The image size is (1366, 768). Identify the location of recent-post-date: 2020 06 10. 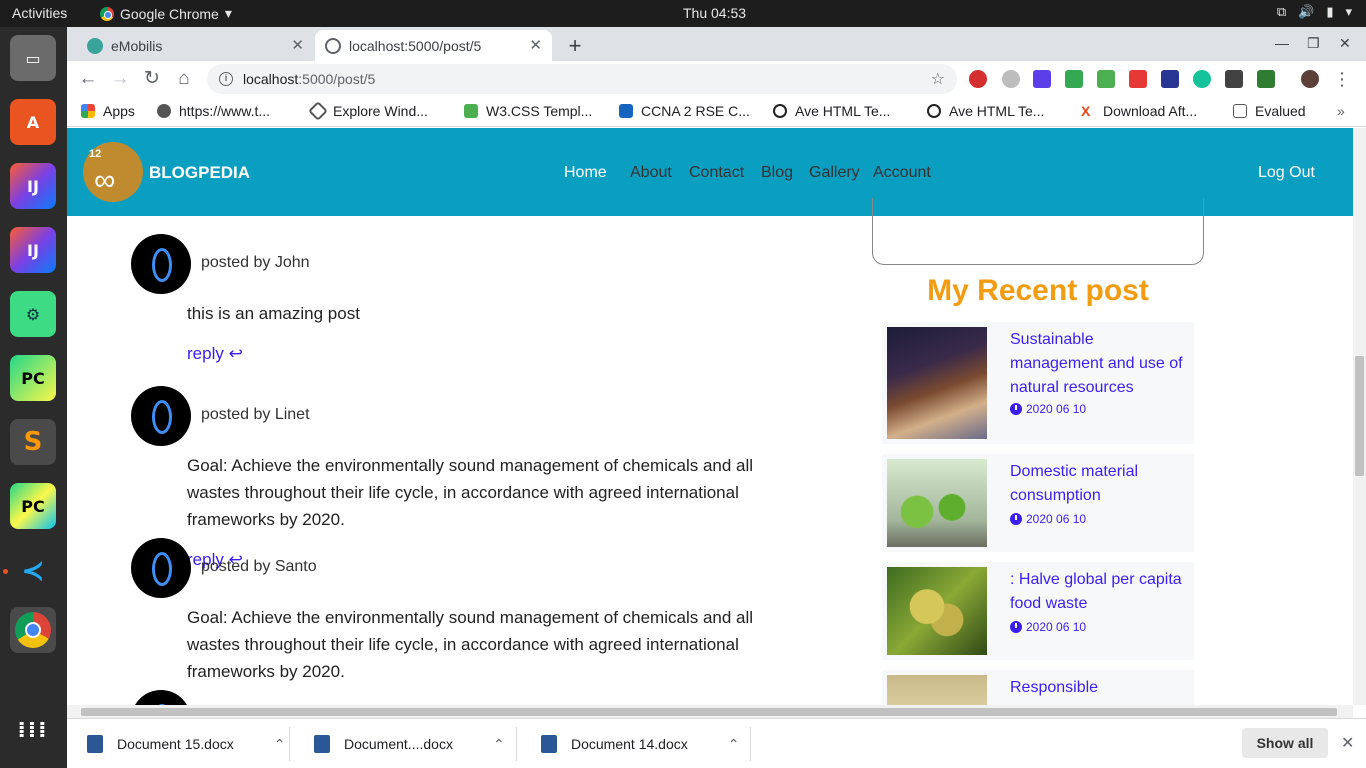
(1048, 627).